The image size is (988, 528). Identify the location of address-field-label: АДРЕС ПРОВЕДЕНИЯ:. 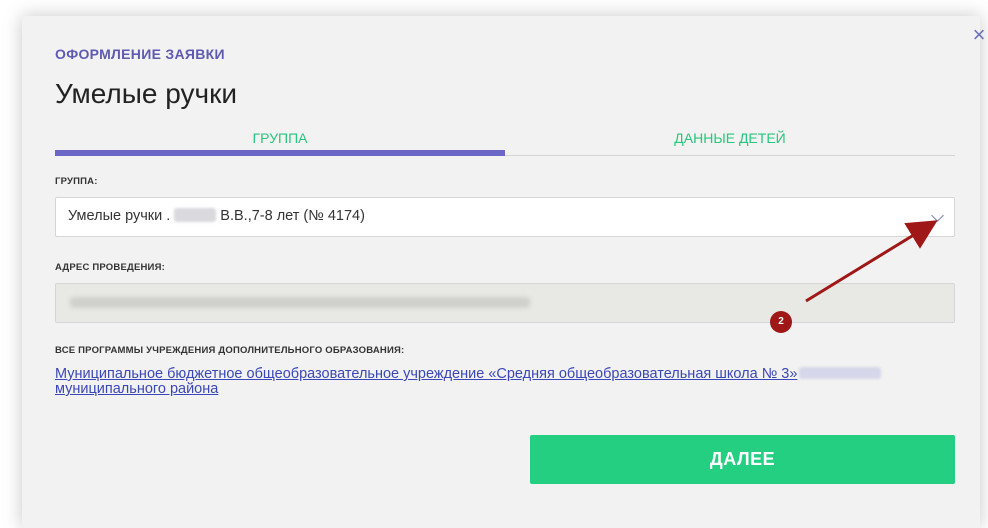
(110, 267).